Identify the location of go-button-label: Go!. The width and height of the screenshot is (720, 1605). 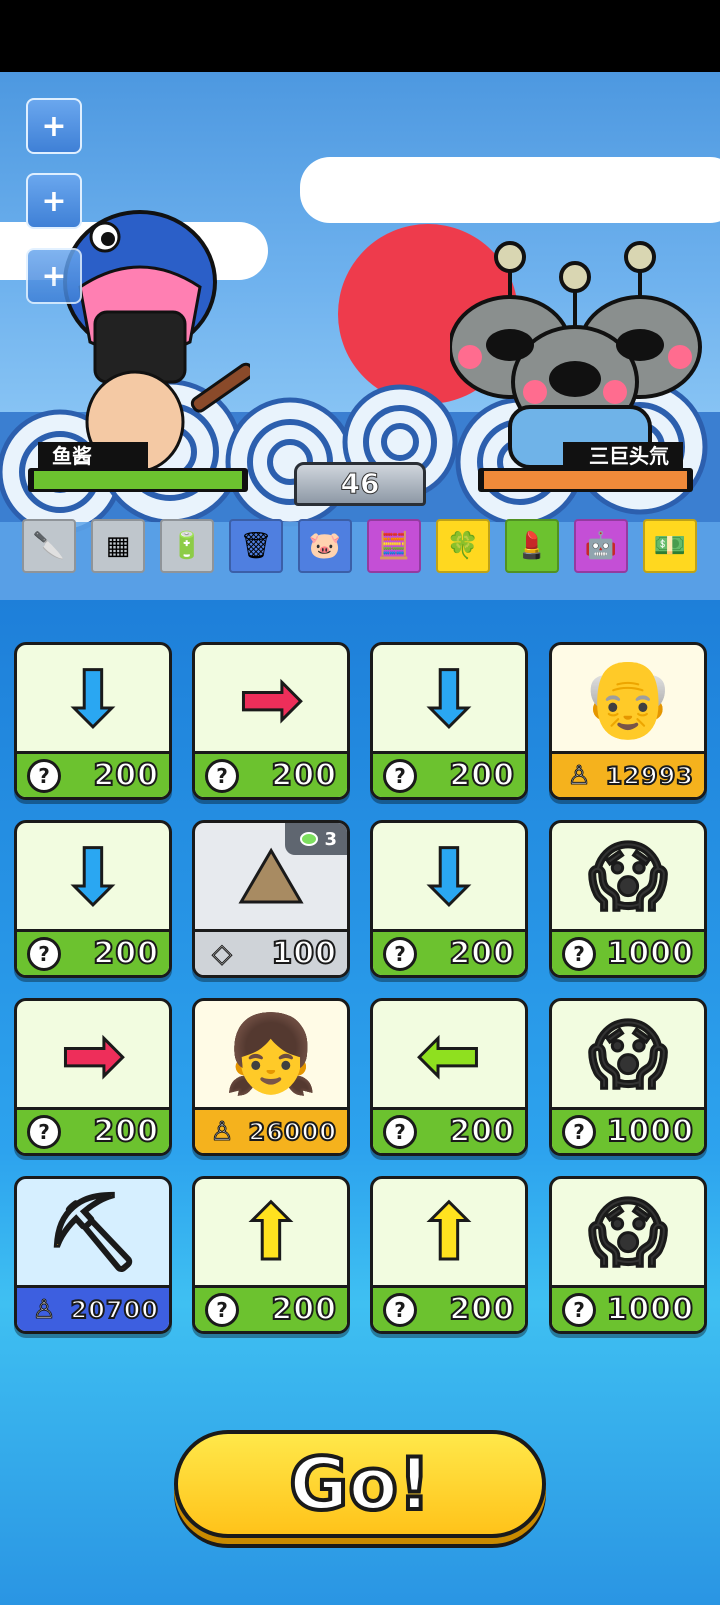
(359, 1484).